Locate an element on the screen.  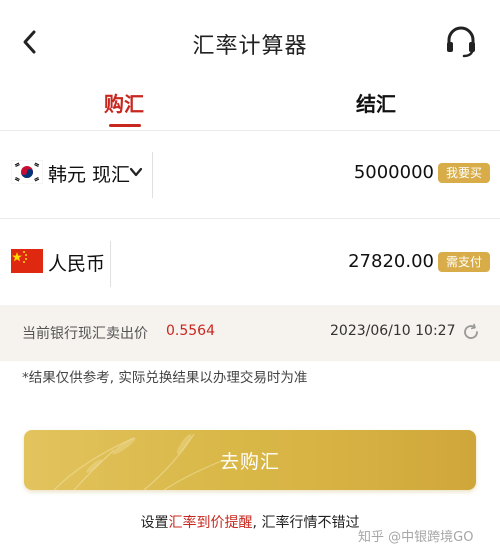
buy-tag-badge: 我要买 is located at coordinates (464, 173).